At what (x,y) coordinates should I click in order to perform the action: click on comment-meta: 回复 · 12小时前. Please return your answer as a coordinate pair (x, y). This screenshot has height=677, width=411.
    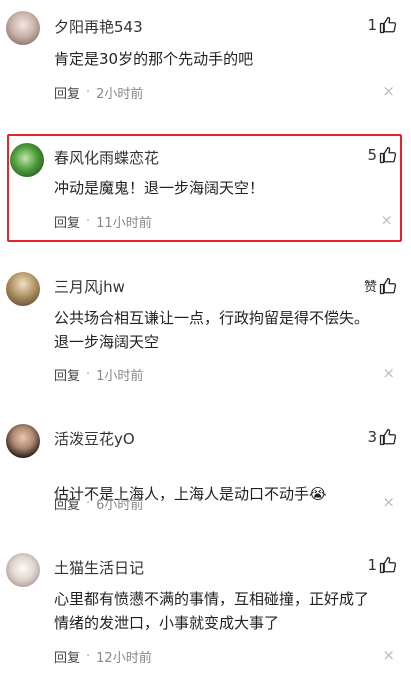
    Looking at the image, I should click on (103, 656).